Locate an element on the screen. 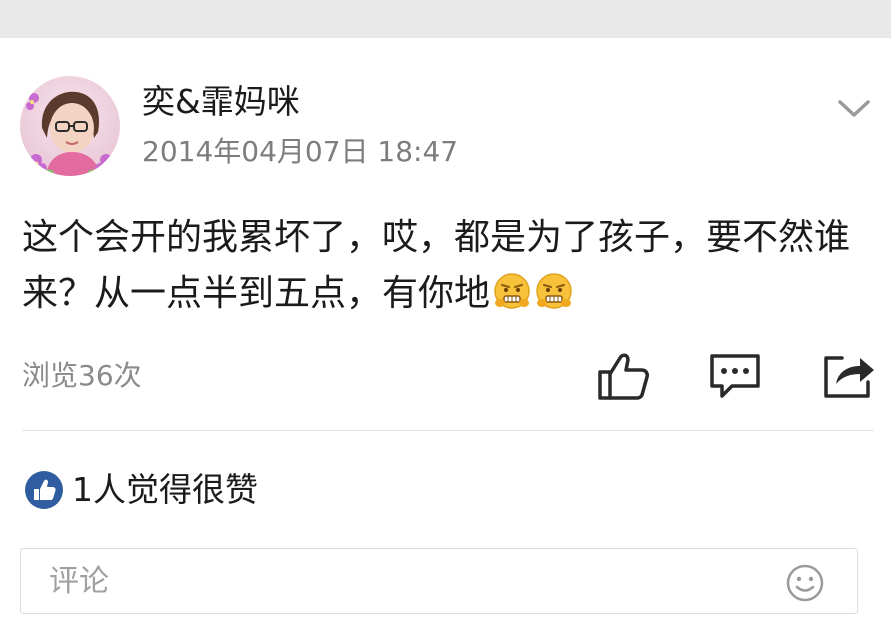 This screenshot has height=640, width=891. thumbs-up-icon is located at coordinates (623, 375).